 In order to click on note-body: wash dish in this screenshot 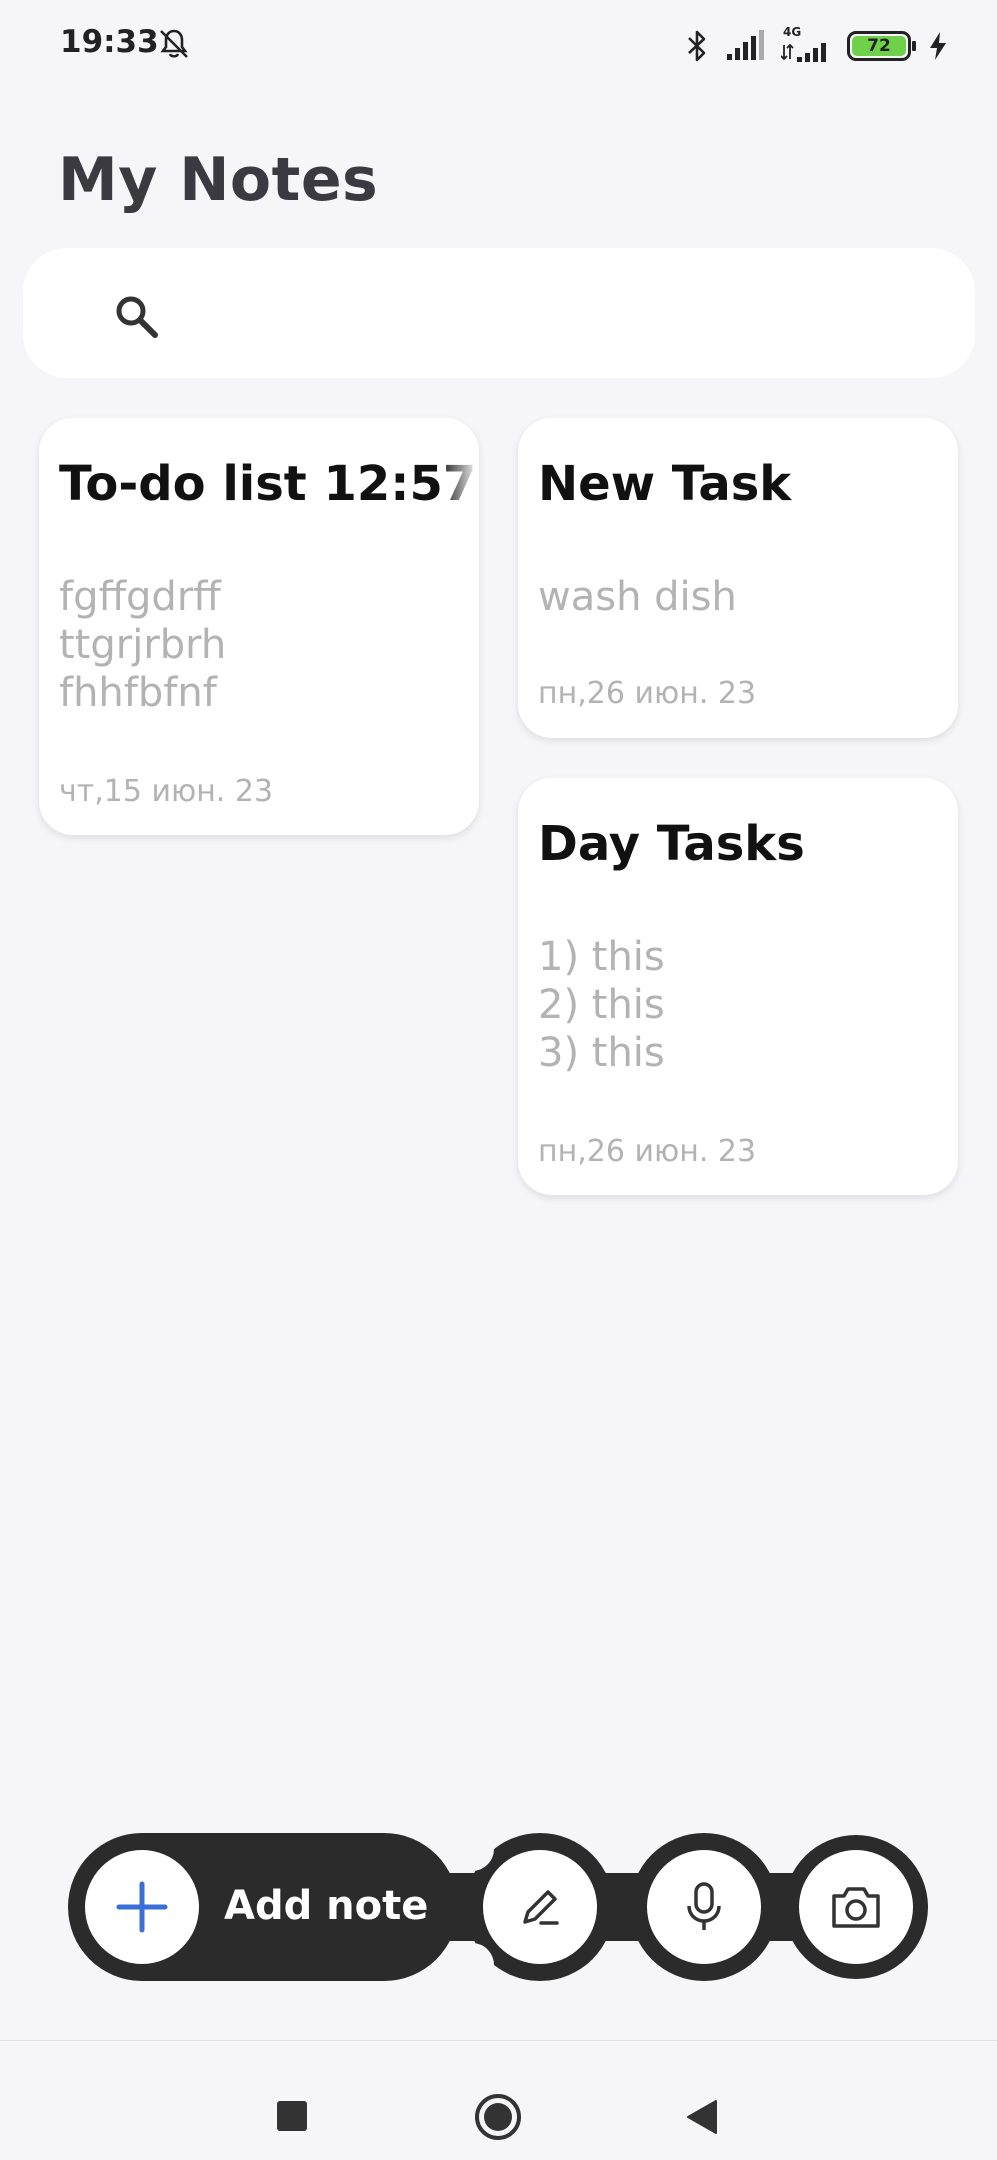, I will do `click(637, 597)`.